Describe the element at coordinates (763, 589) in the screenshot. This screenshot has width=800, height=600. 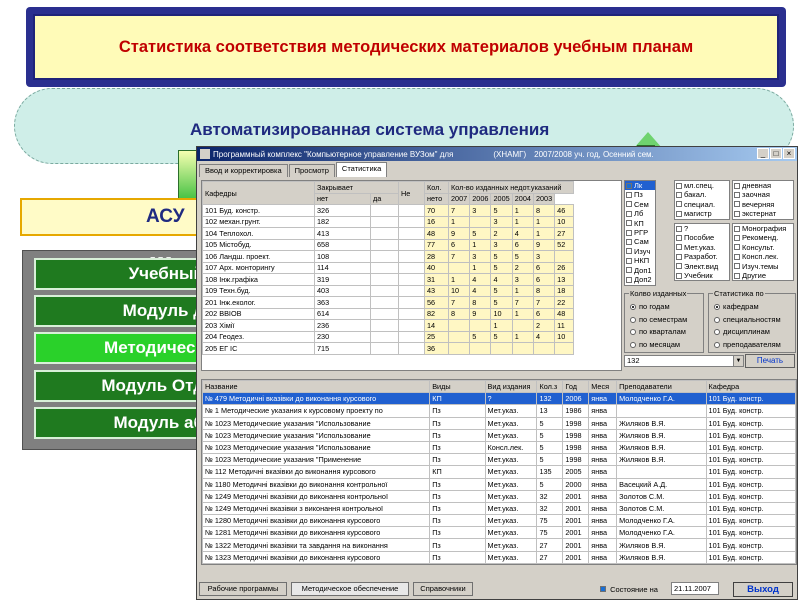
I see `exit-button: Выход` at that location.